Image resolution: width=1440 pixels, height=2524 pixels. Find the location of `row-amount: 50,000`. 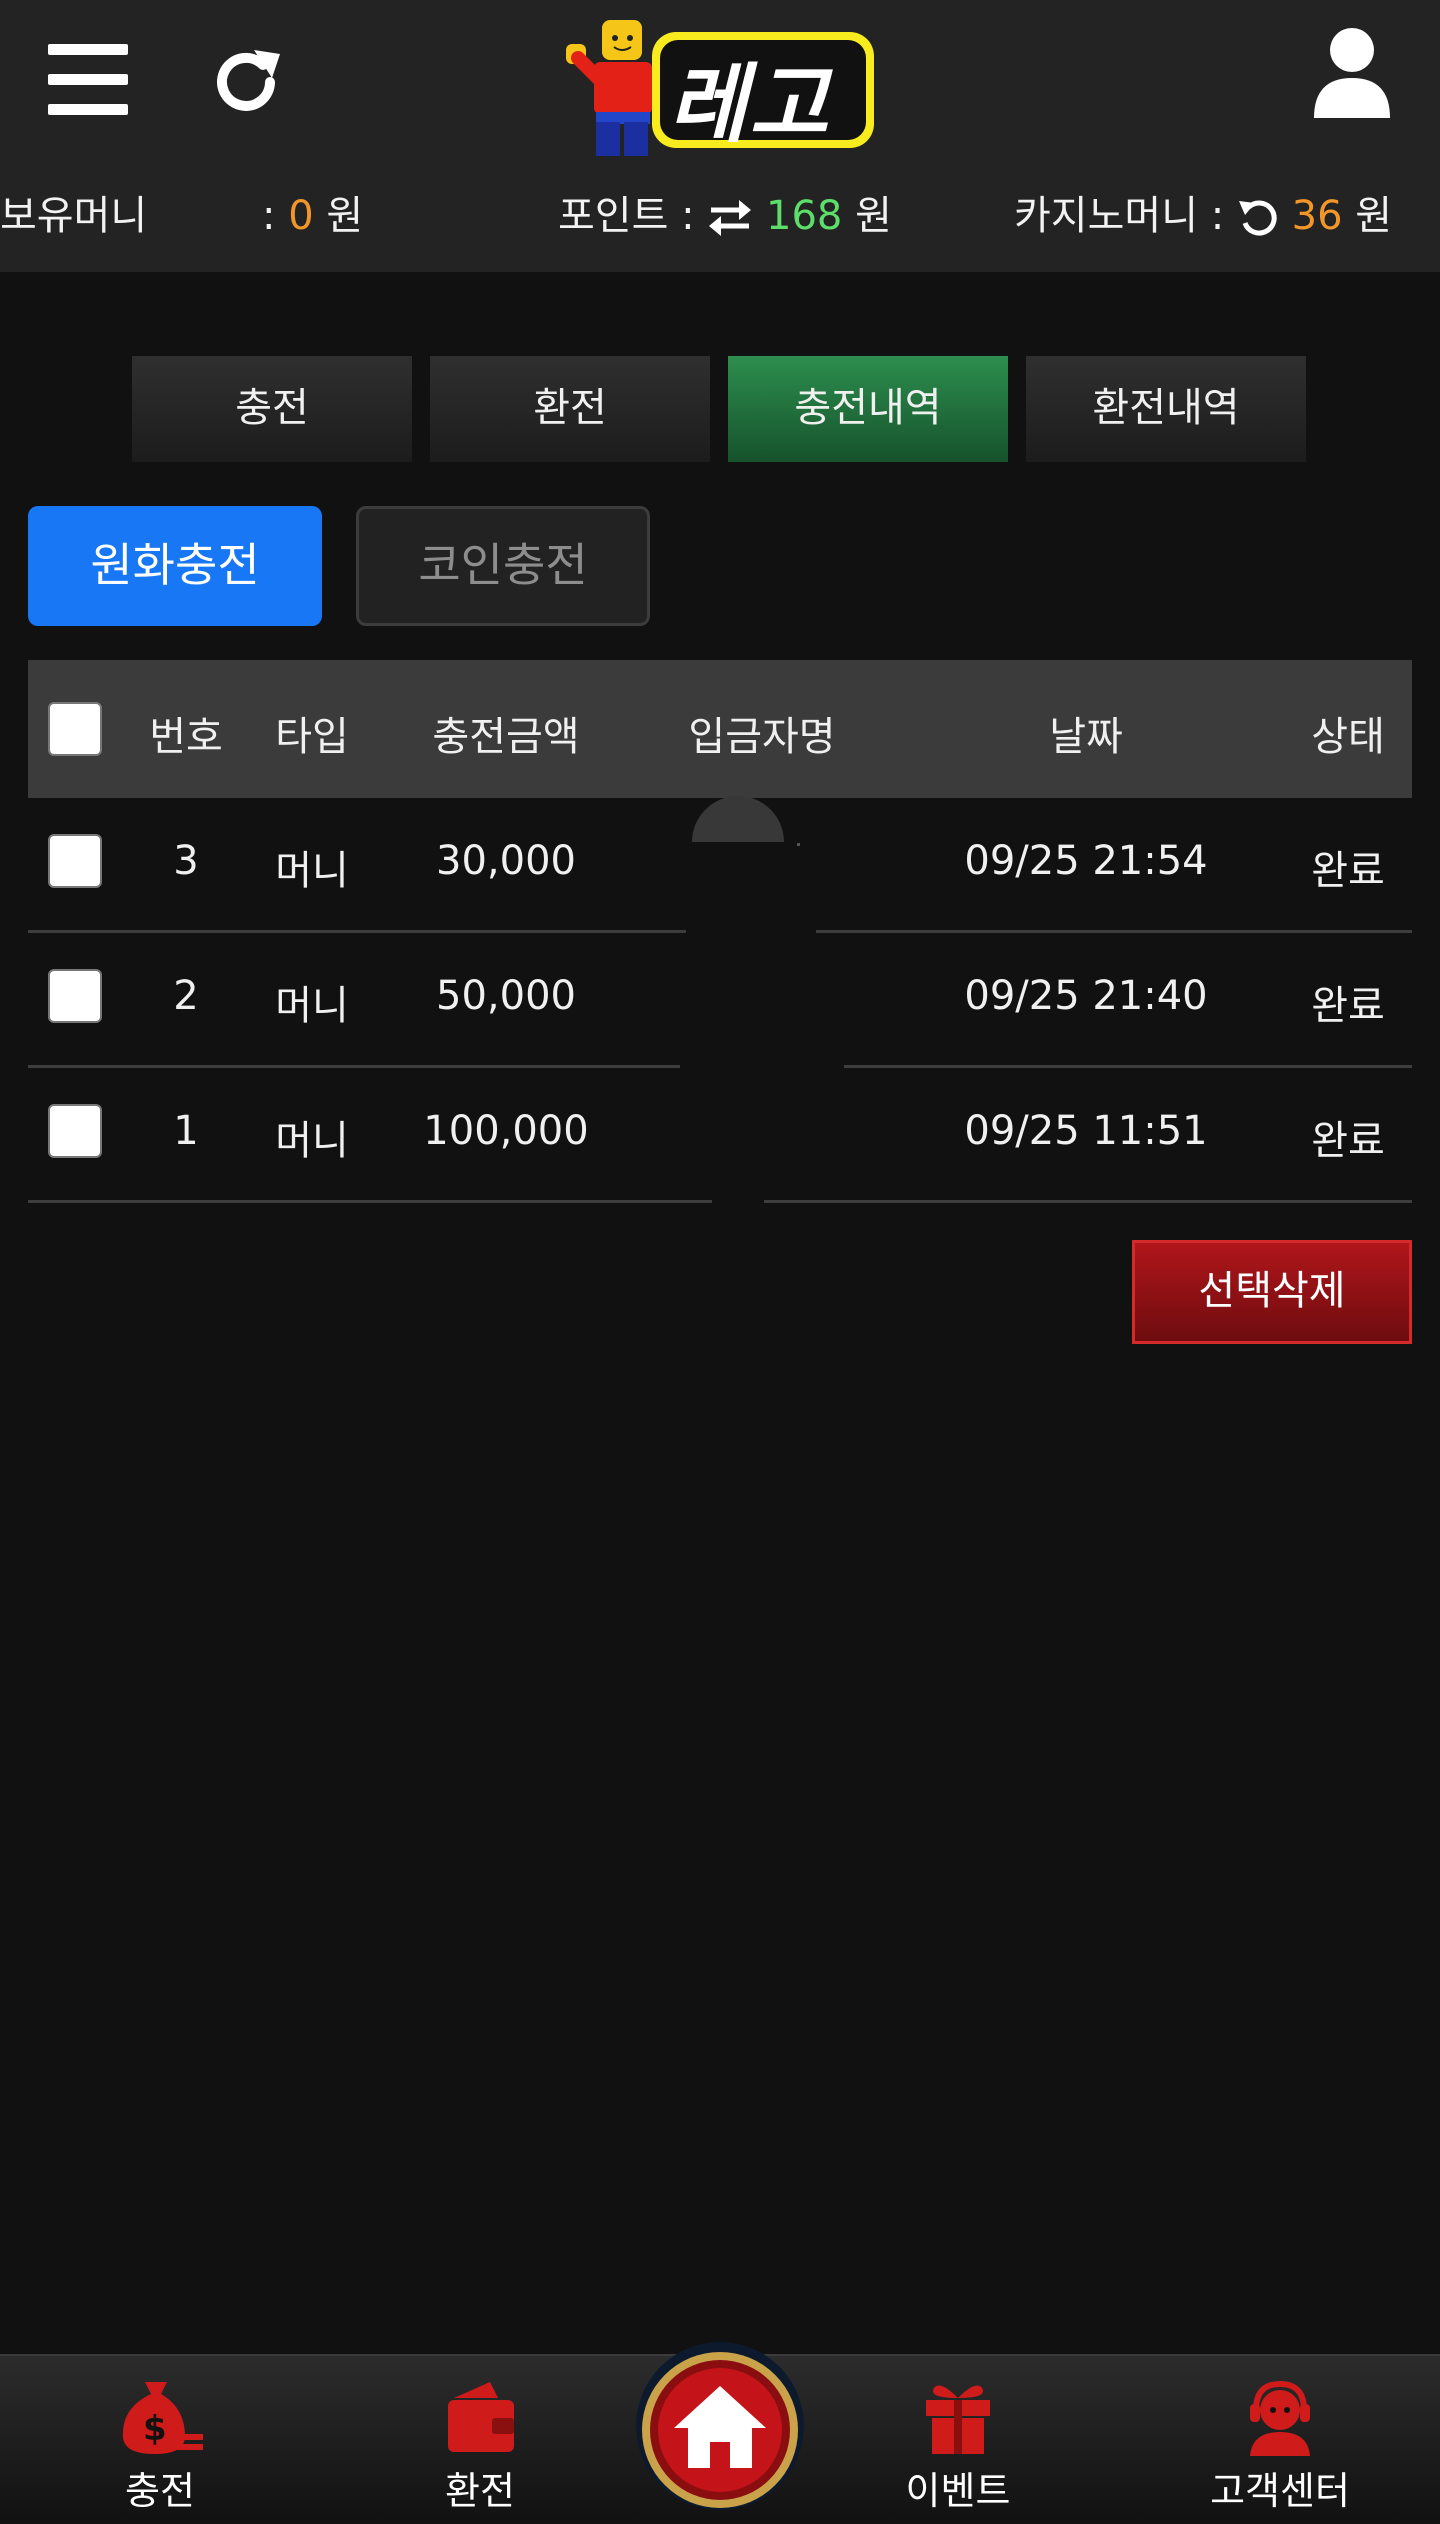

row-amount: 50,000 is located at coordinates (506, 996).